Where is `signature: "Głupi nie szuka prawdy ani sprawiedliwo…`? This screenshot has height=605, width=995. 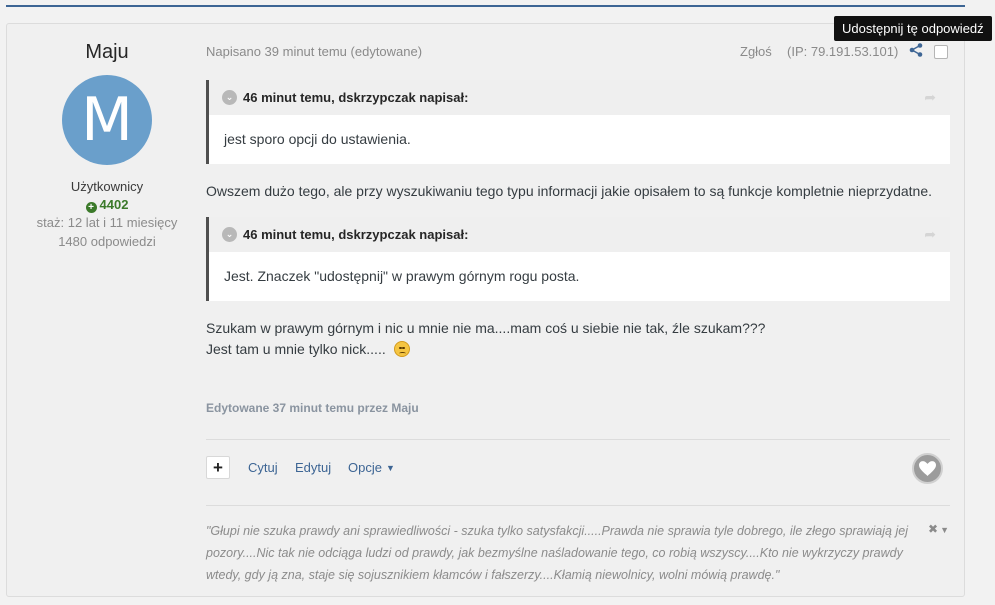
signature: "Głupi nie szuka prawdy ani sprawiedliwo… is located at coordinates (557, 553).